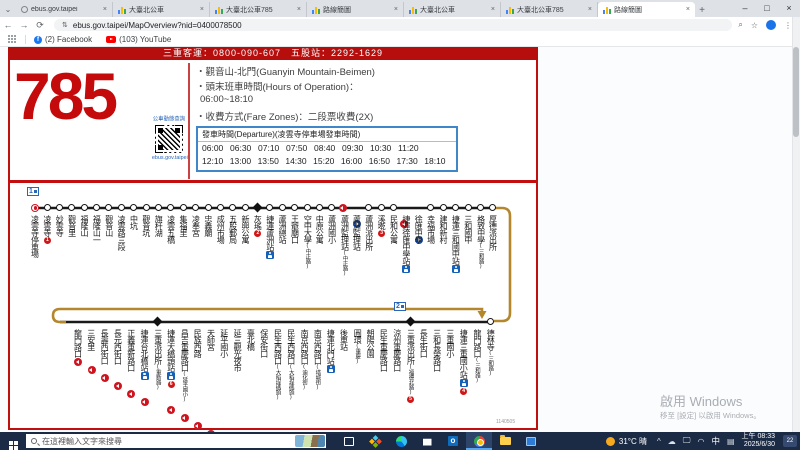  Describe the element at coordinates (687, 441) in the screenshot. I see `display-icon: 🖵` at that location.